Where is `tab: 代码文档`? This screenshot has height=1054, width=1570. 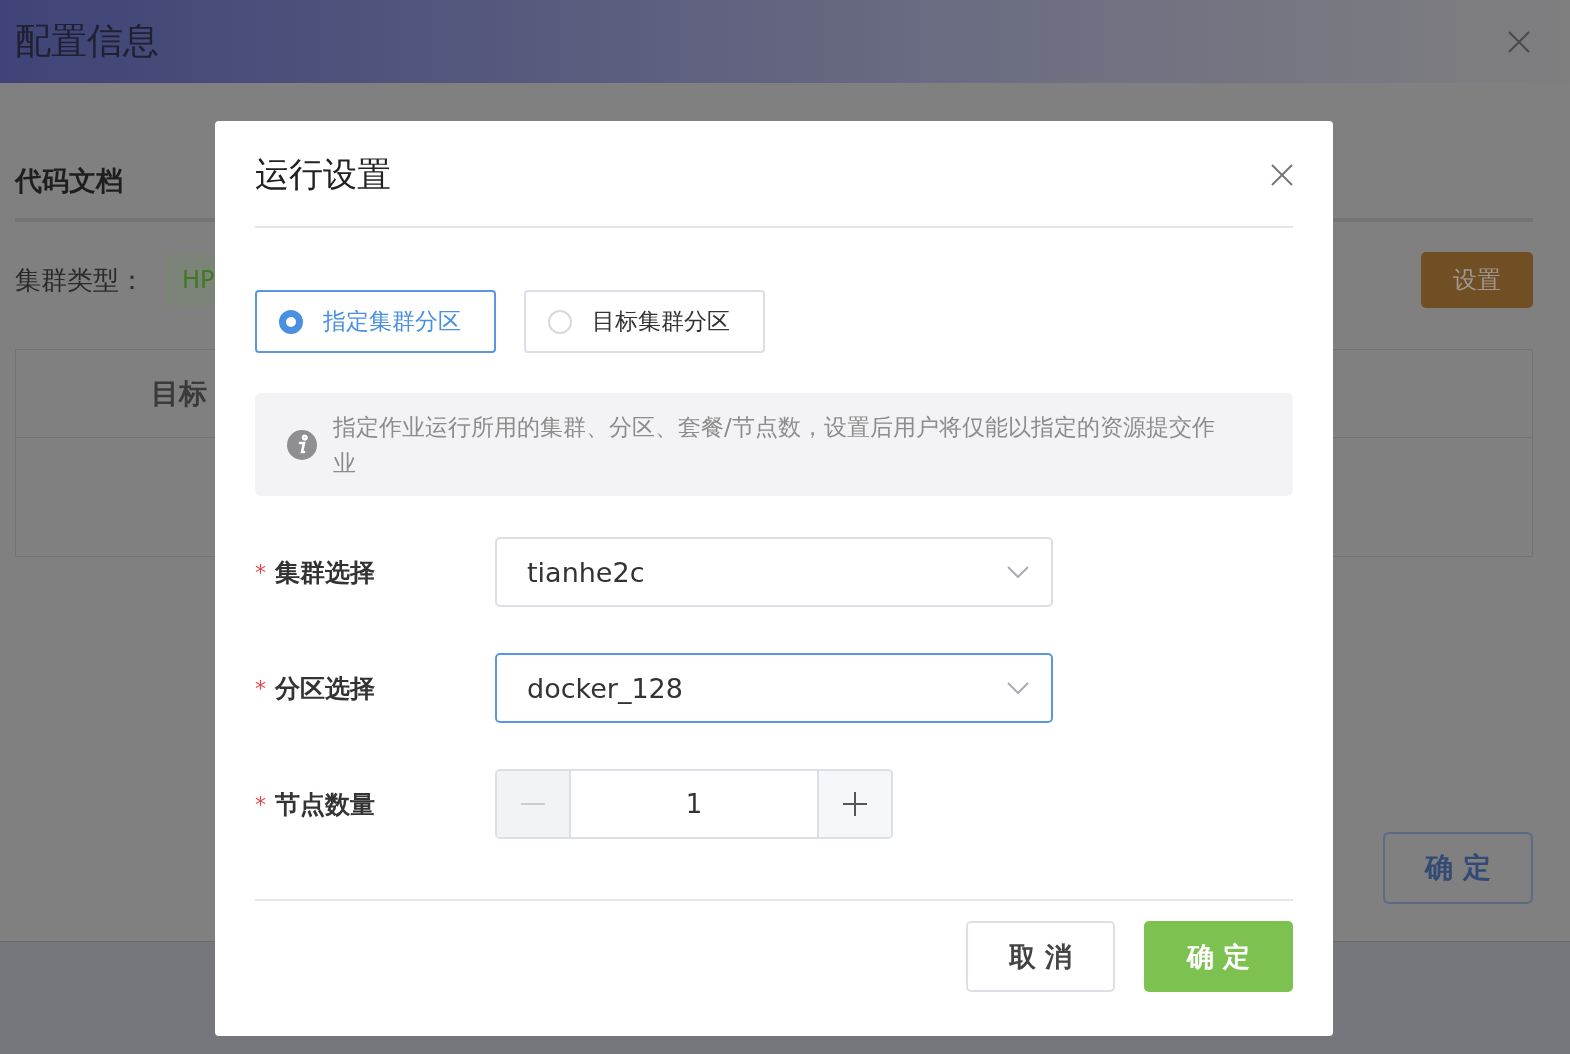 tab: 代码文档 is located at coordinates (69, 190).